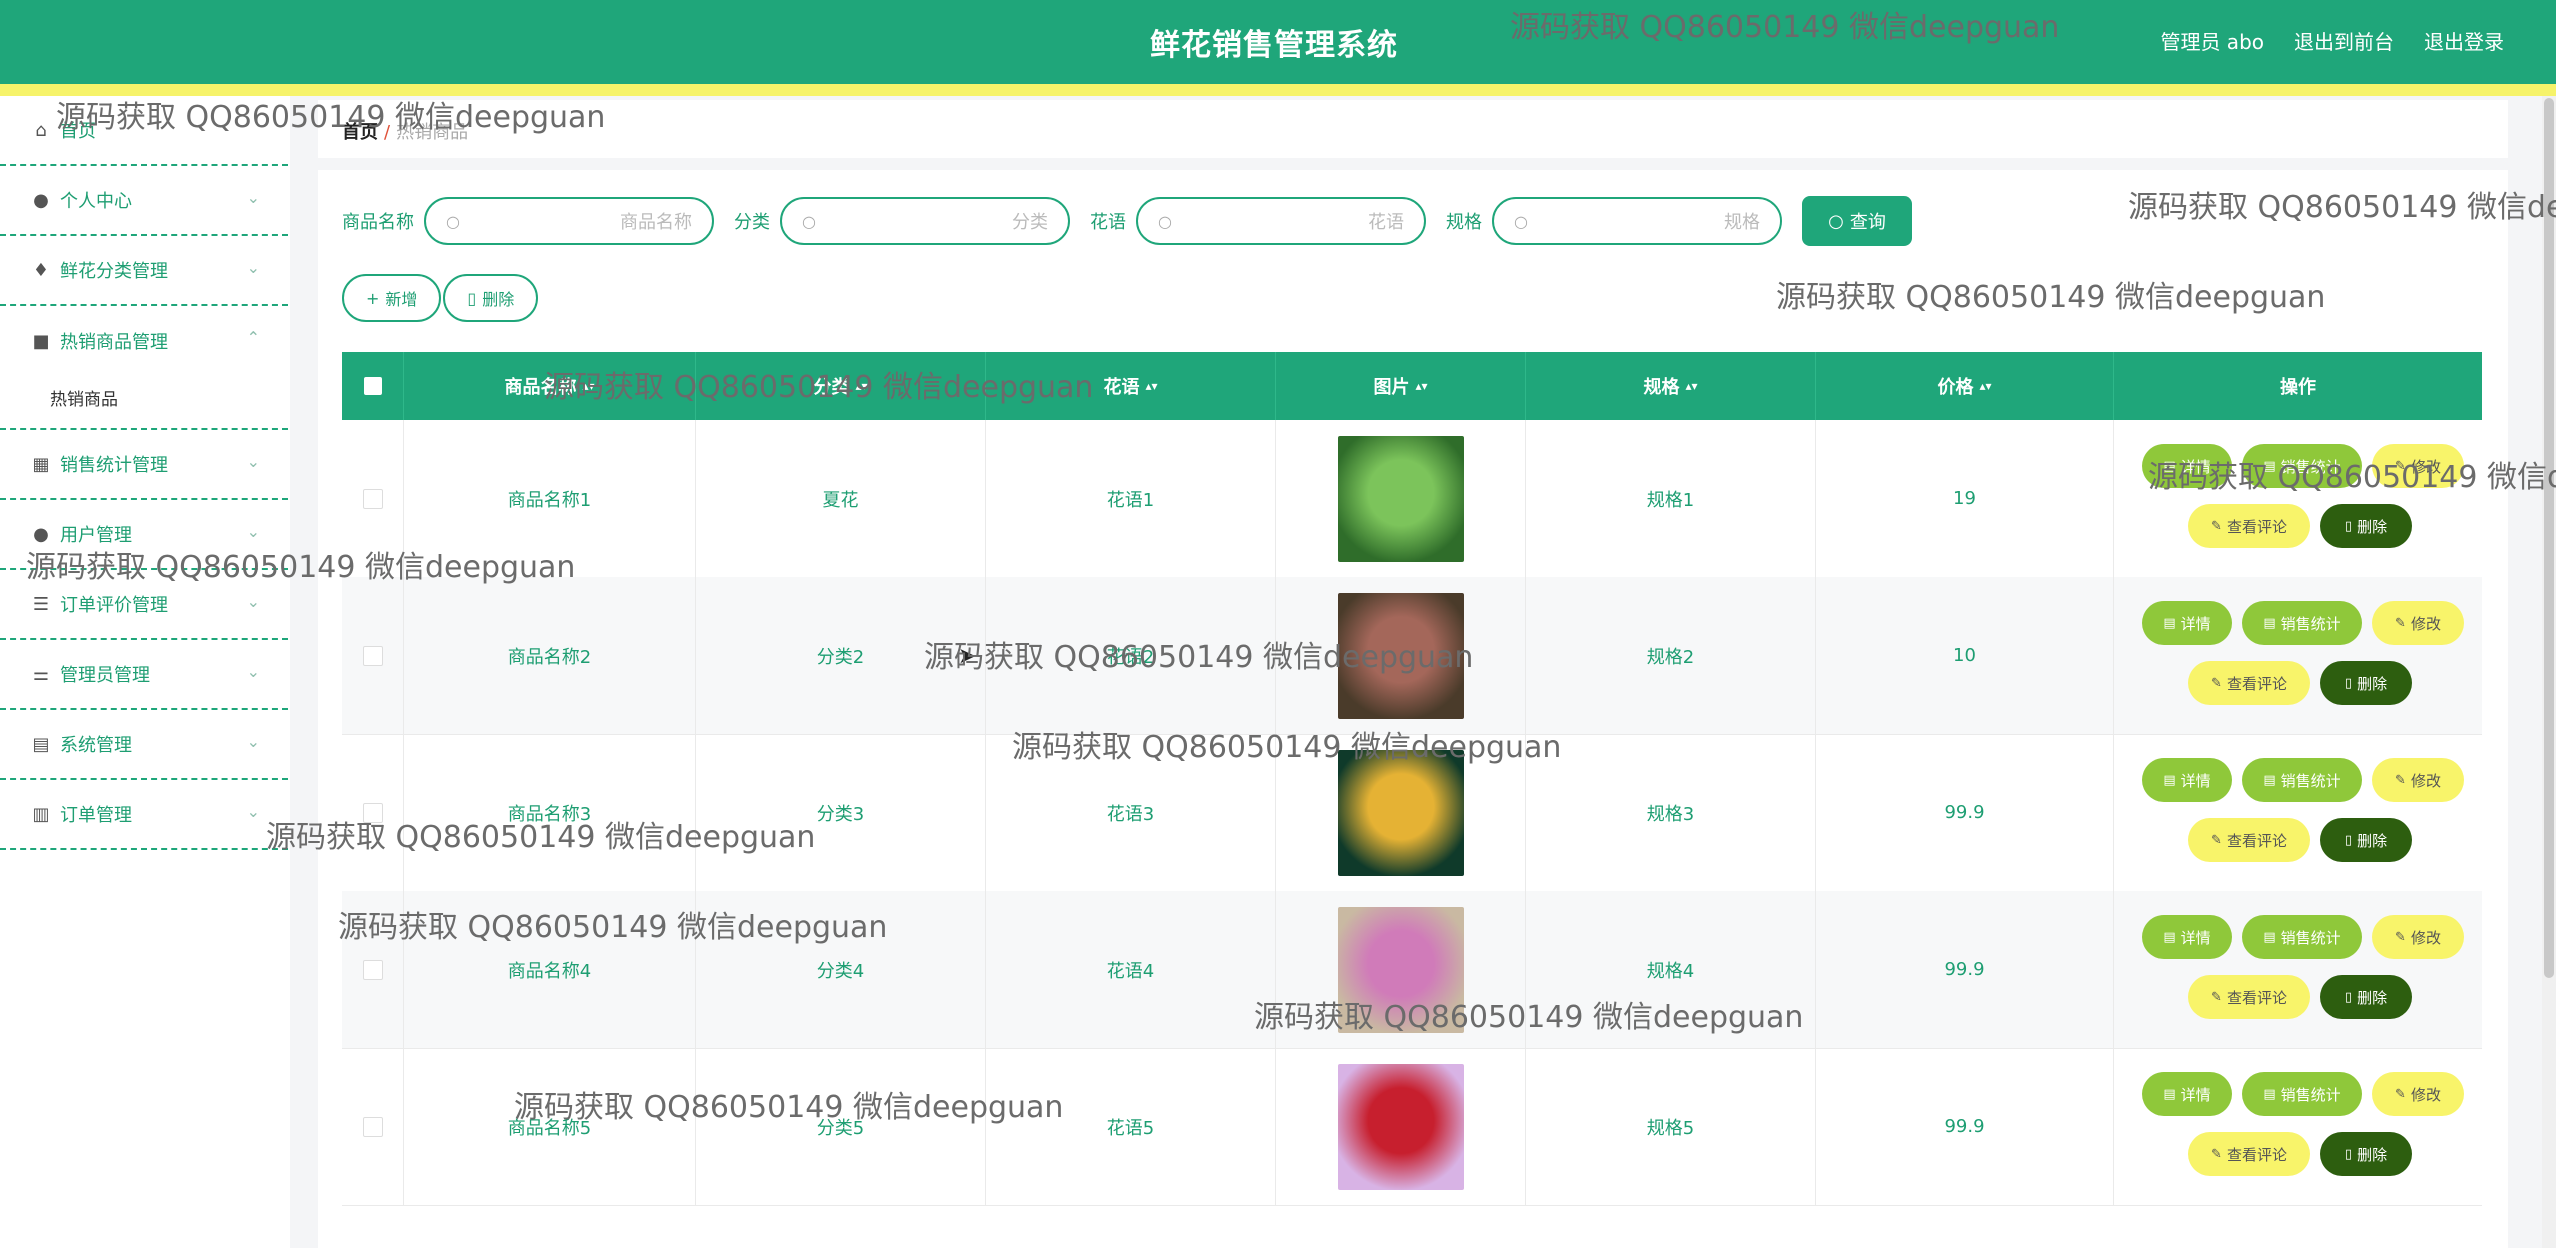 The image size is (2556, 1248). I want to click on cell-spec: 规格1, so click(1671, 498).